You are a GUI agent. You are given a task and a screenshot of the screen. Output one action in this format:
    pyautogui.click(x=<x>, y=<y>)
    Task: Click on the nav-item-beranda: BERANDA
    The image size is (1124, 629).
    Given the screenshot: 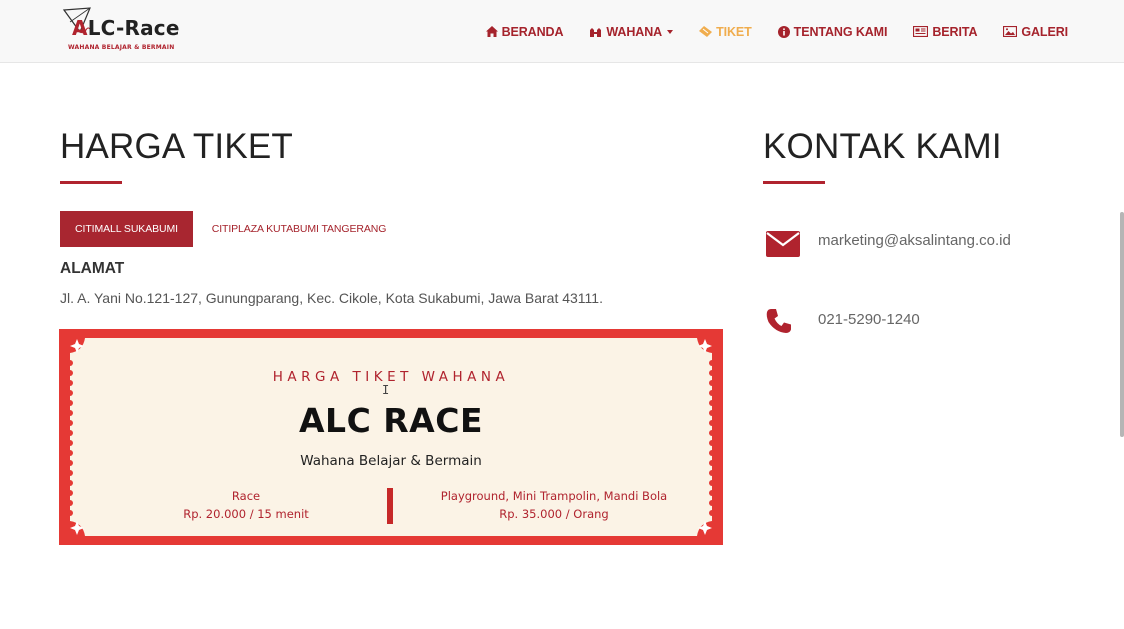 What is the action you would take?
    pyautogui.click(x=524, y=31)
    